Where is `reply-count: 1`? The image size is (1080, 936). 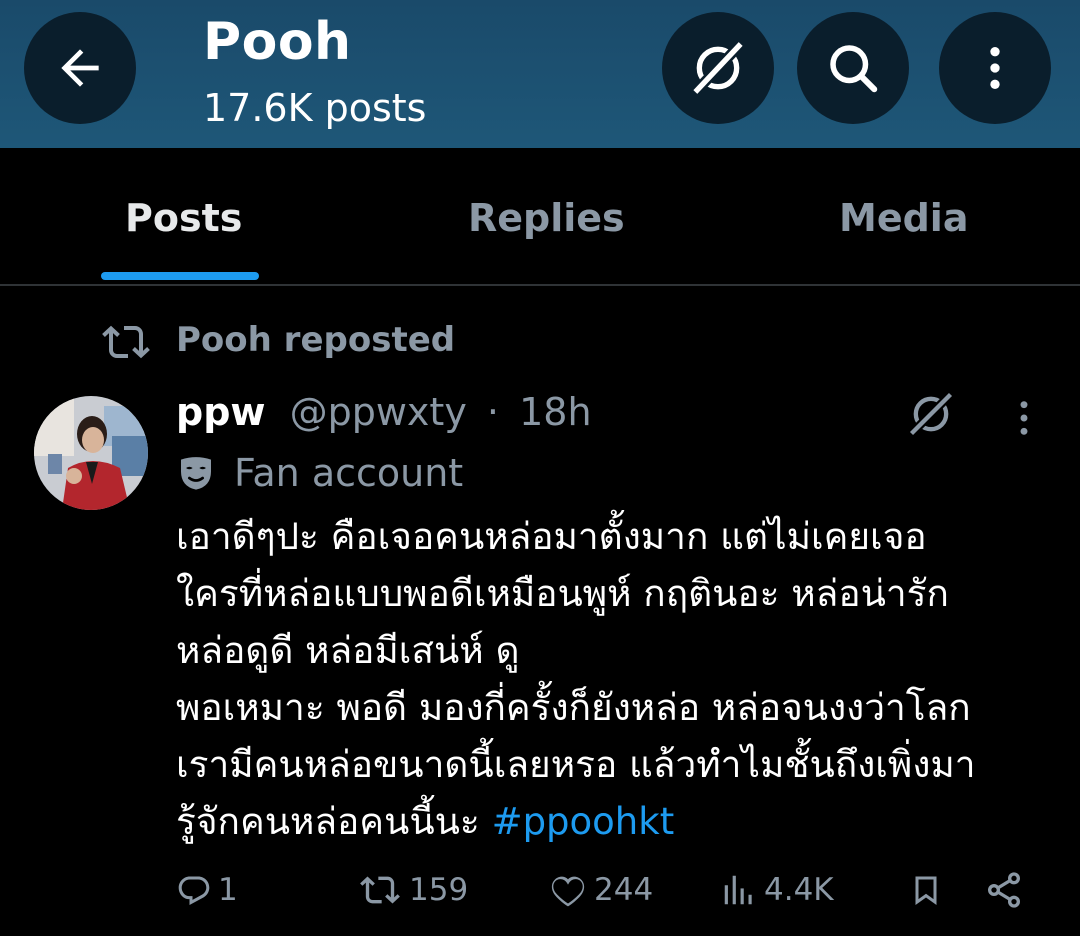
reply-count: 1 is located at coordinates (228, 890).